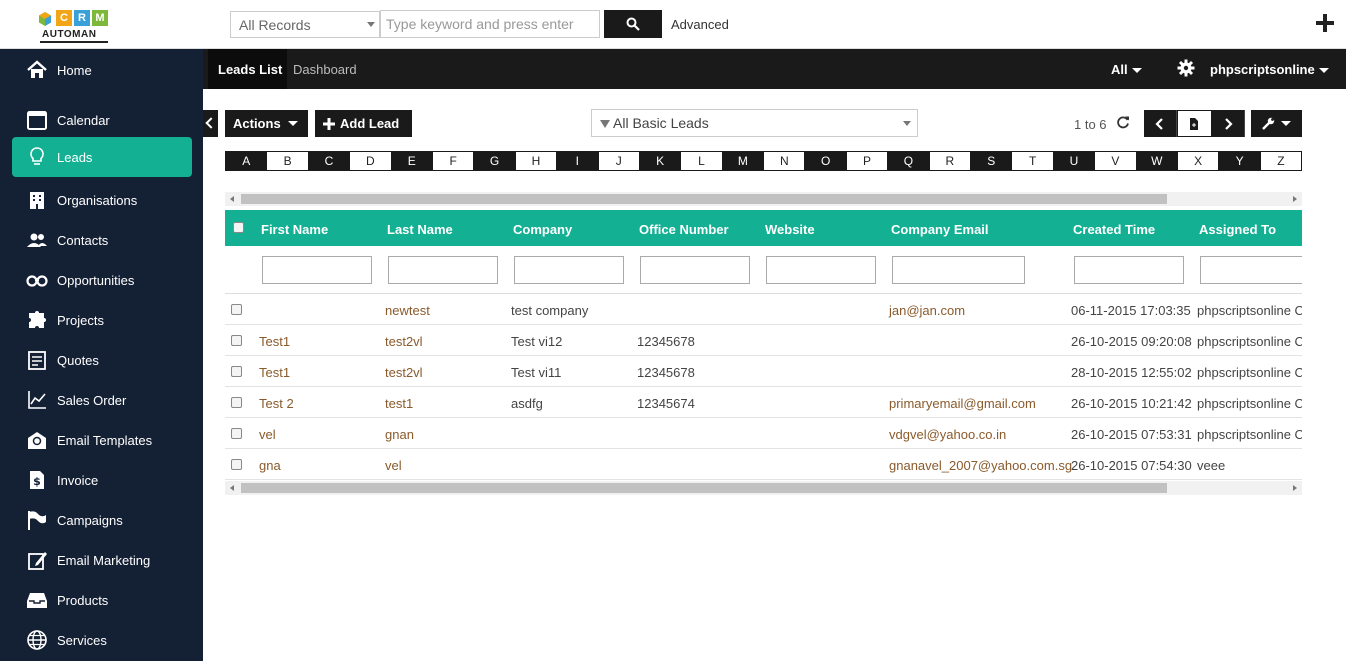  What do you see at coordinates (825, 161) in the screenshot?
I see `alphabet-letter-o: O` at bounding box center [825, 161].